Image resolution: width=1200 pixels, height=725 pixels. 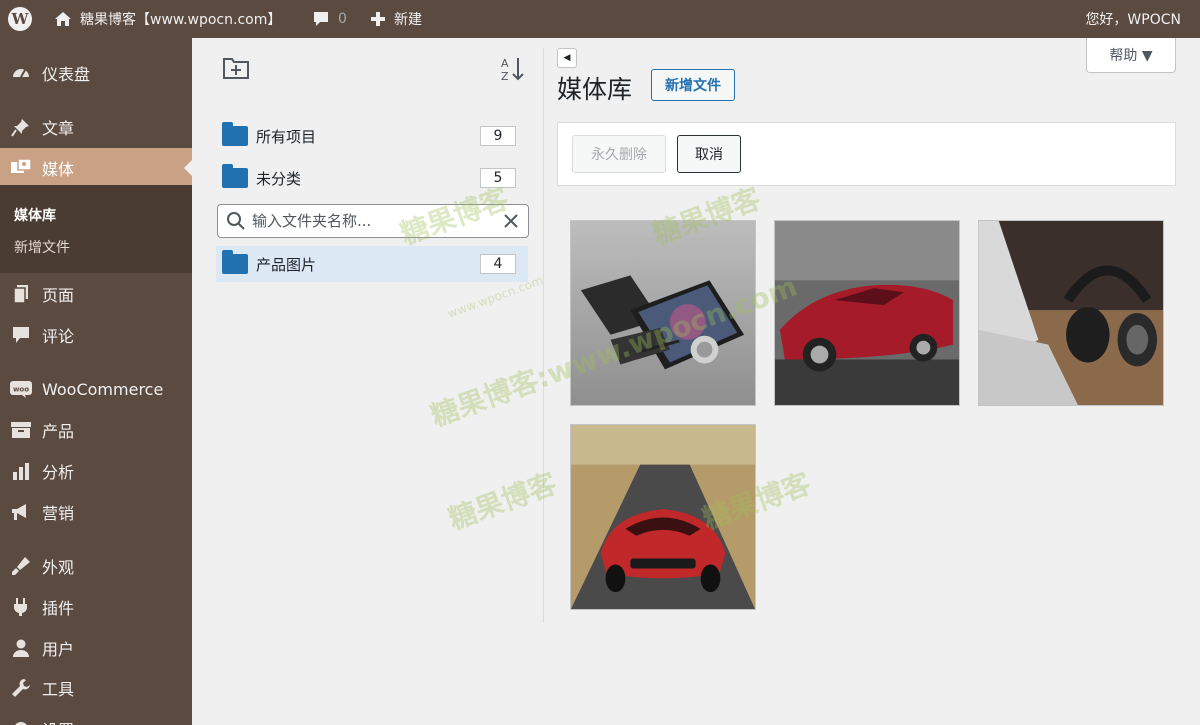 What do you see at coordinates (498, 136) in the screenshot?
I see `folder-count: 9` at bounding box center [498, 136].